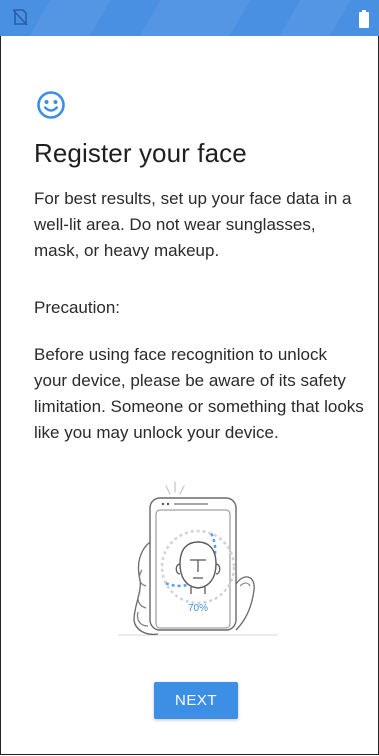 This screenshot has height=756, width=379. Describe the element at coordinates (196, 700) in the screenshot. I see `next-button: NEXT` at that location.